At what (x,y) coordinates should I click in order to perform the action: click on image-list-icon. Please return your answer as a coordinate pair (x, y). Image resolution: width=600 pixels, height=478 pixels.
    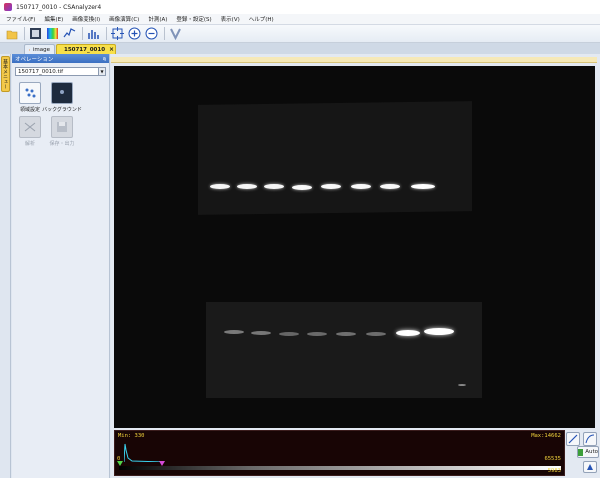
    Looking at the image, I should click on (35, 33).